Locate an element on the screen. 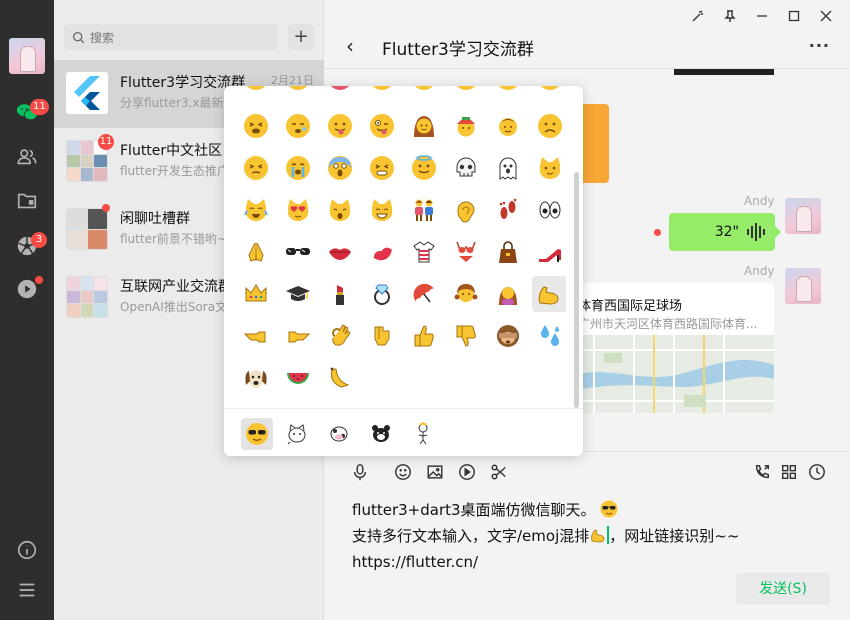 The width and height of the screenshot is (850, 620). boy-cap-emoji is located at coordinates (466, 126).